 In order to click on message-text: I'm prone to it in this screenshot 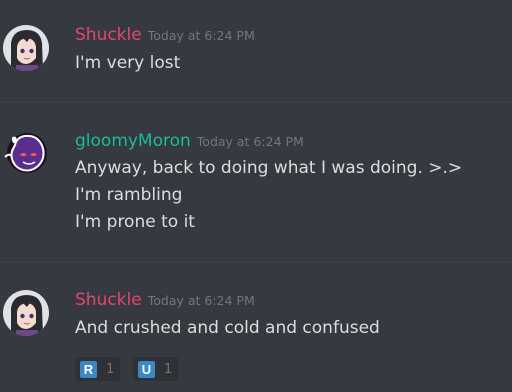, I will do `click(135, 222)`.